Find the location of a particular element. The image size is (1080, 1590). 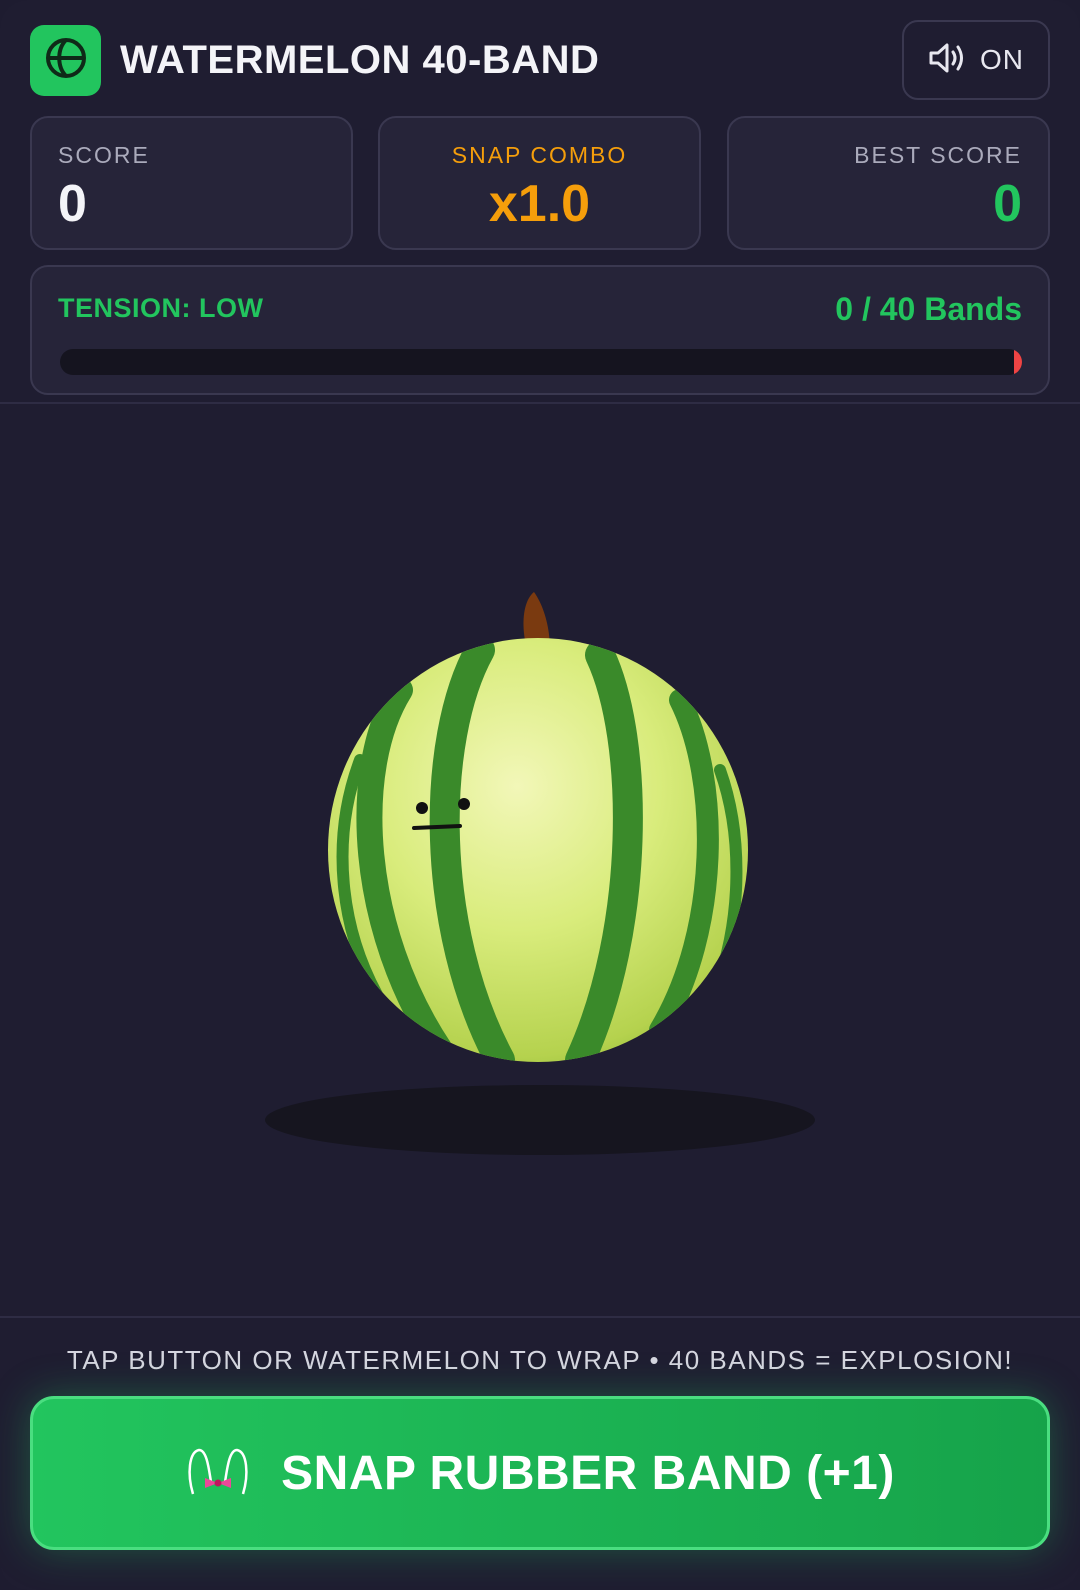

divider-bottom is located at coordinates (540, 1317).